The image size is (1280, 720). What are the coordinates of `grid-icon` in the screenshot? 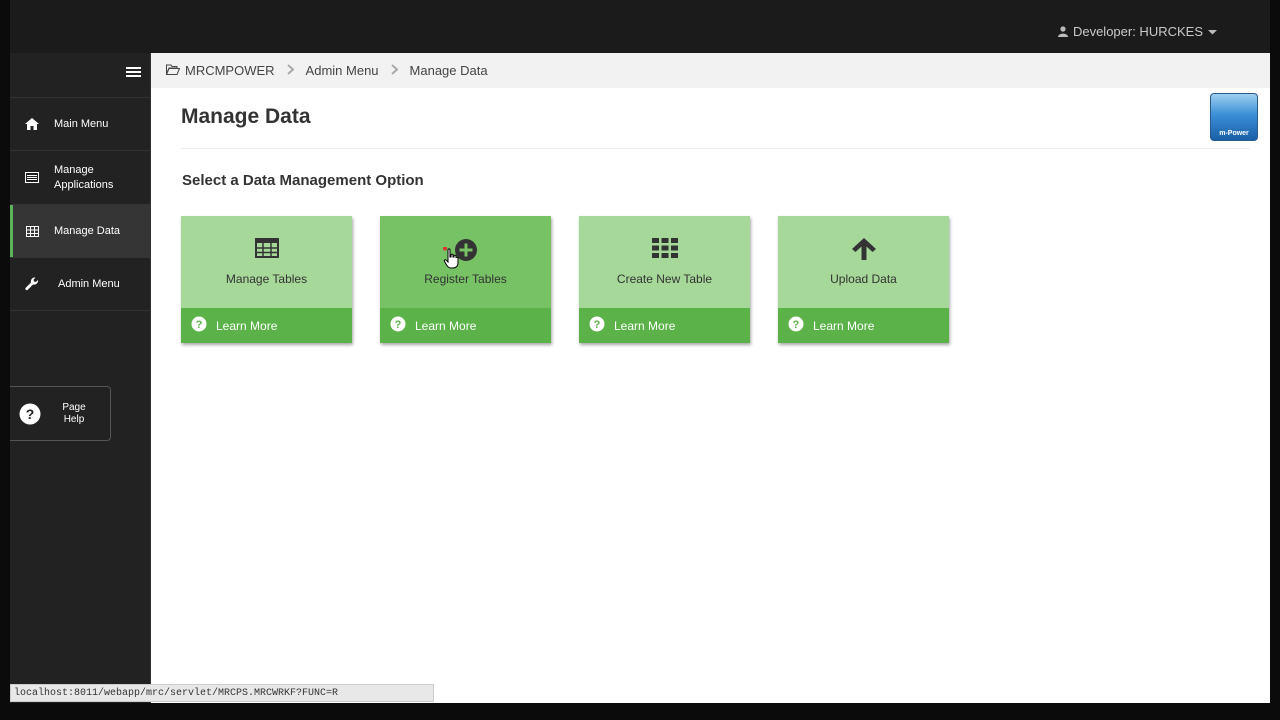 It's located at (664, 250).